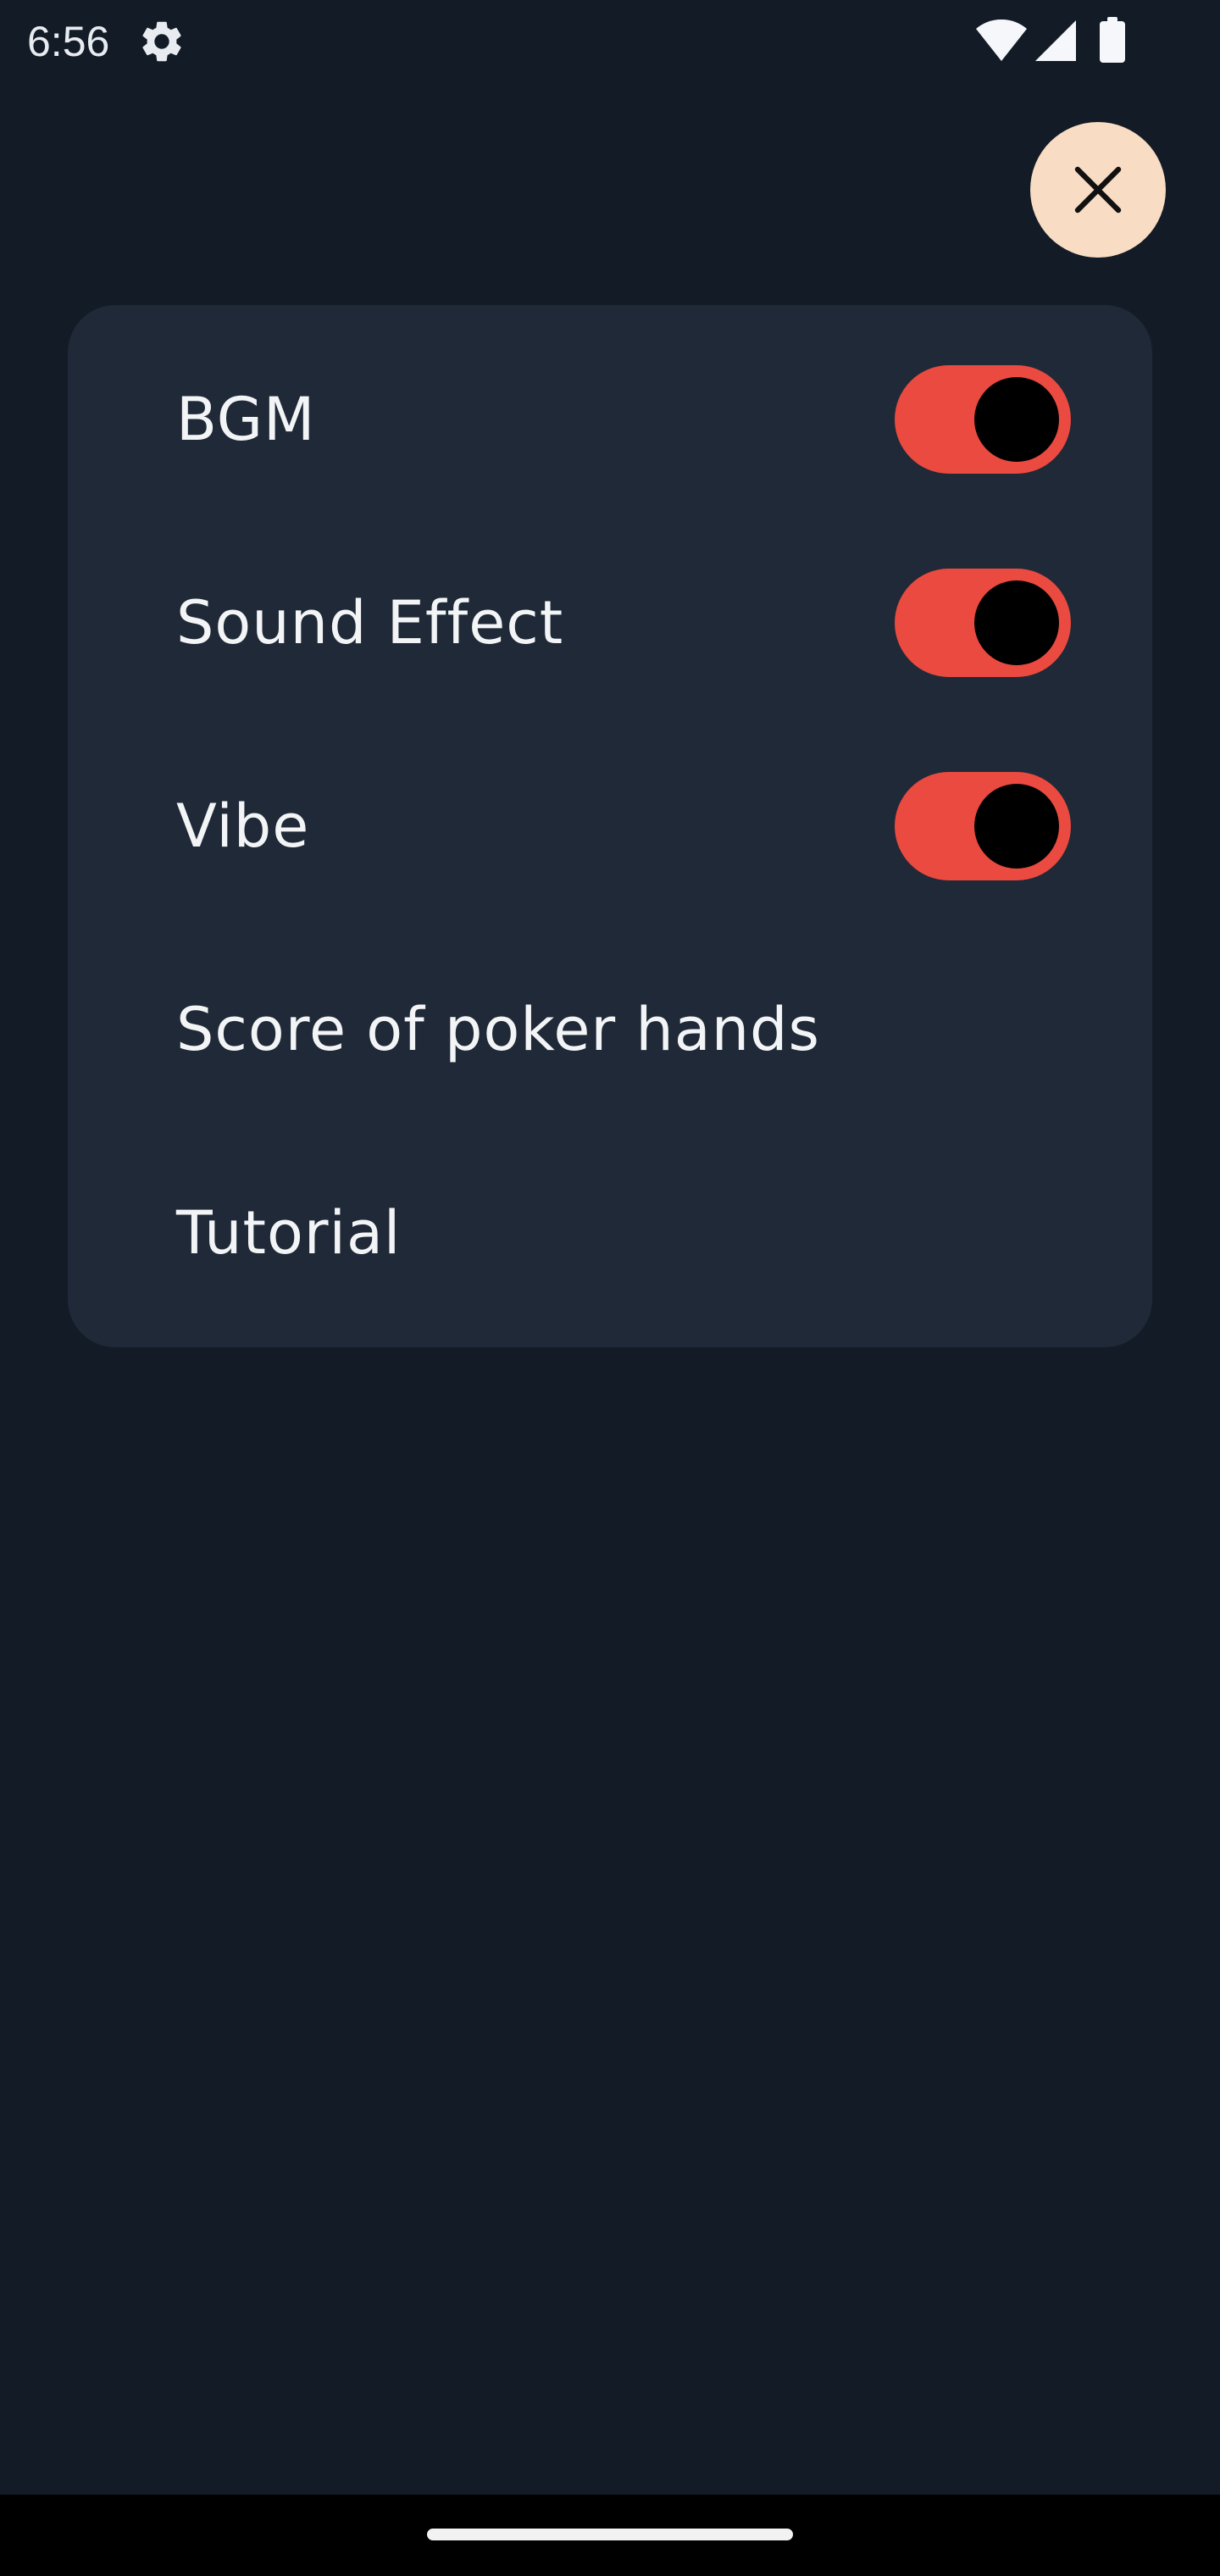 This screenshot has width=1220, height=2576. I want to click on battery-icon, so click(1112, 40).